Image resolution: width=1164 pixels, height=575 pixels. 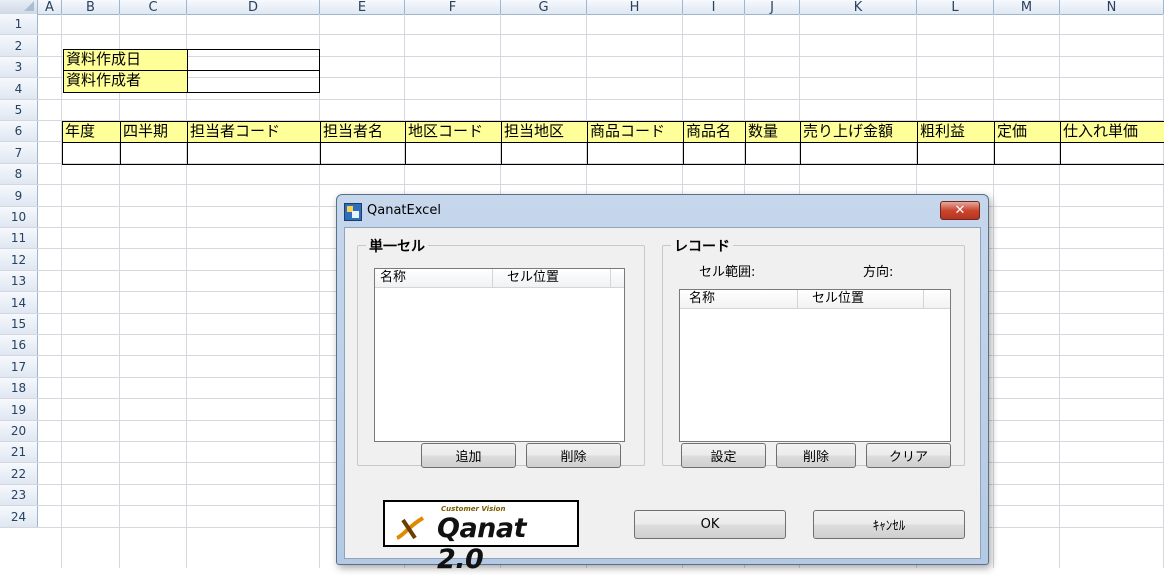 I want to click on row-header-12: 12, so click(x=19, y=260).